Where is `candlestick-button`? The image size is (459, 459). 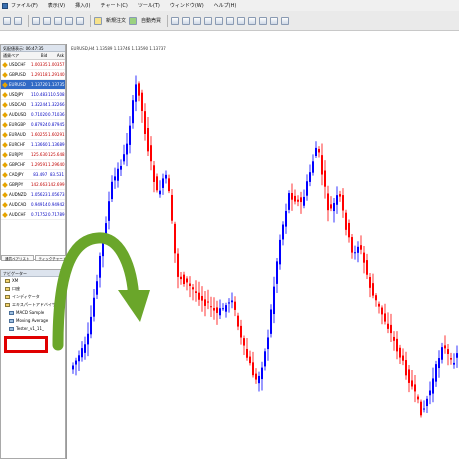 candlestick-button is located at coordinates (186, 20).